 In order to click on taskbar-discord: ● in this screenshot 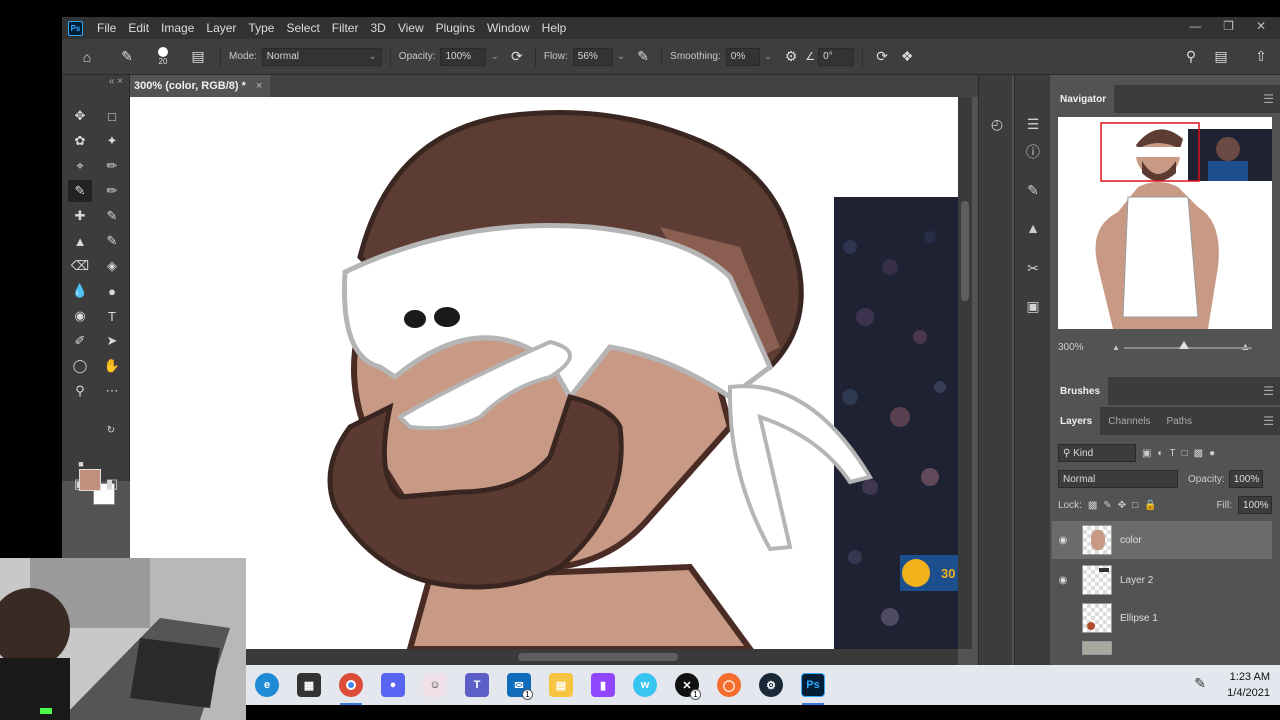, I will do `click(393, 685)`.